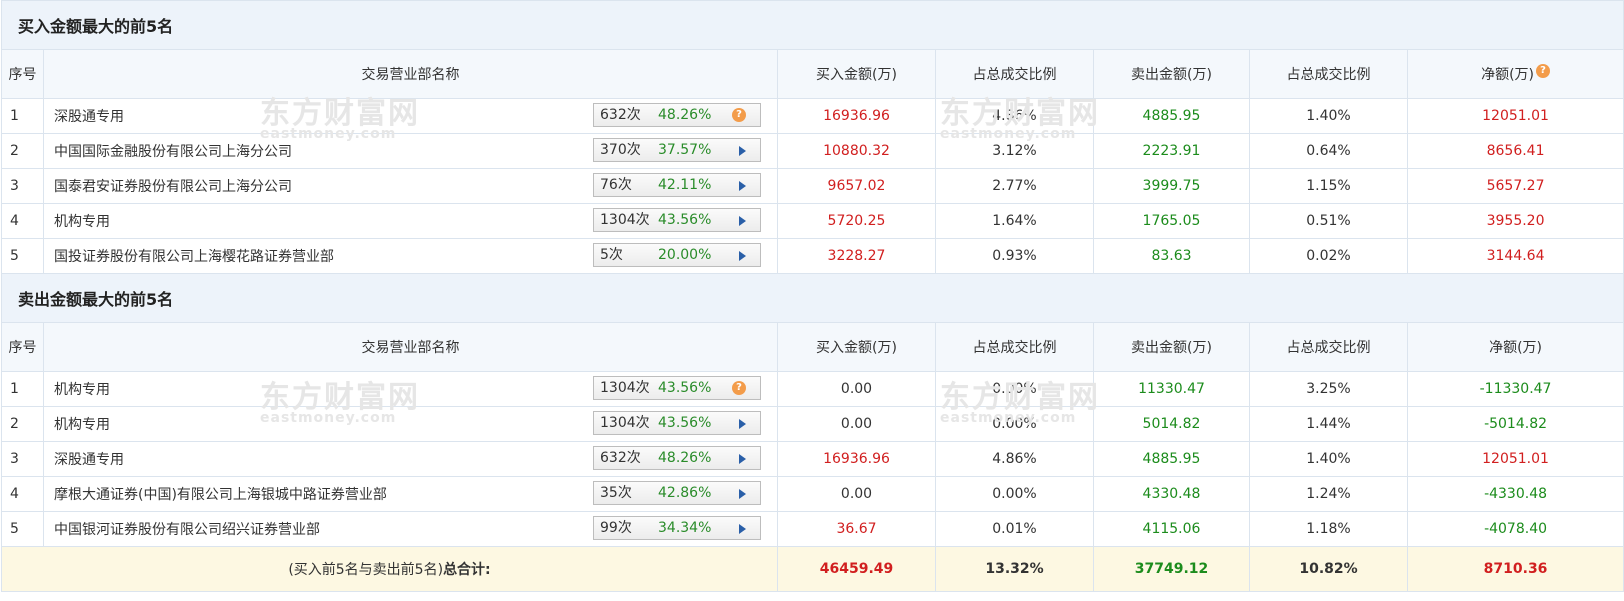 The width and height of the screenshot is (1624, 601). What do you see at coordinates (620, 458) in the screenshot?
I see `trade-count: 632次` at bounding box center [620, 458].